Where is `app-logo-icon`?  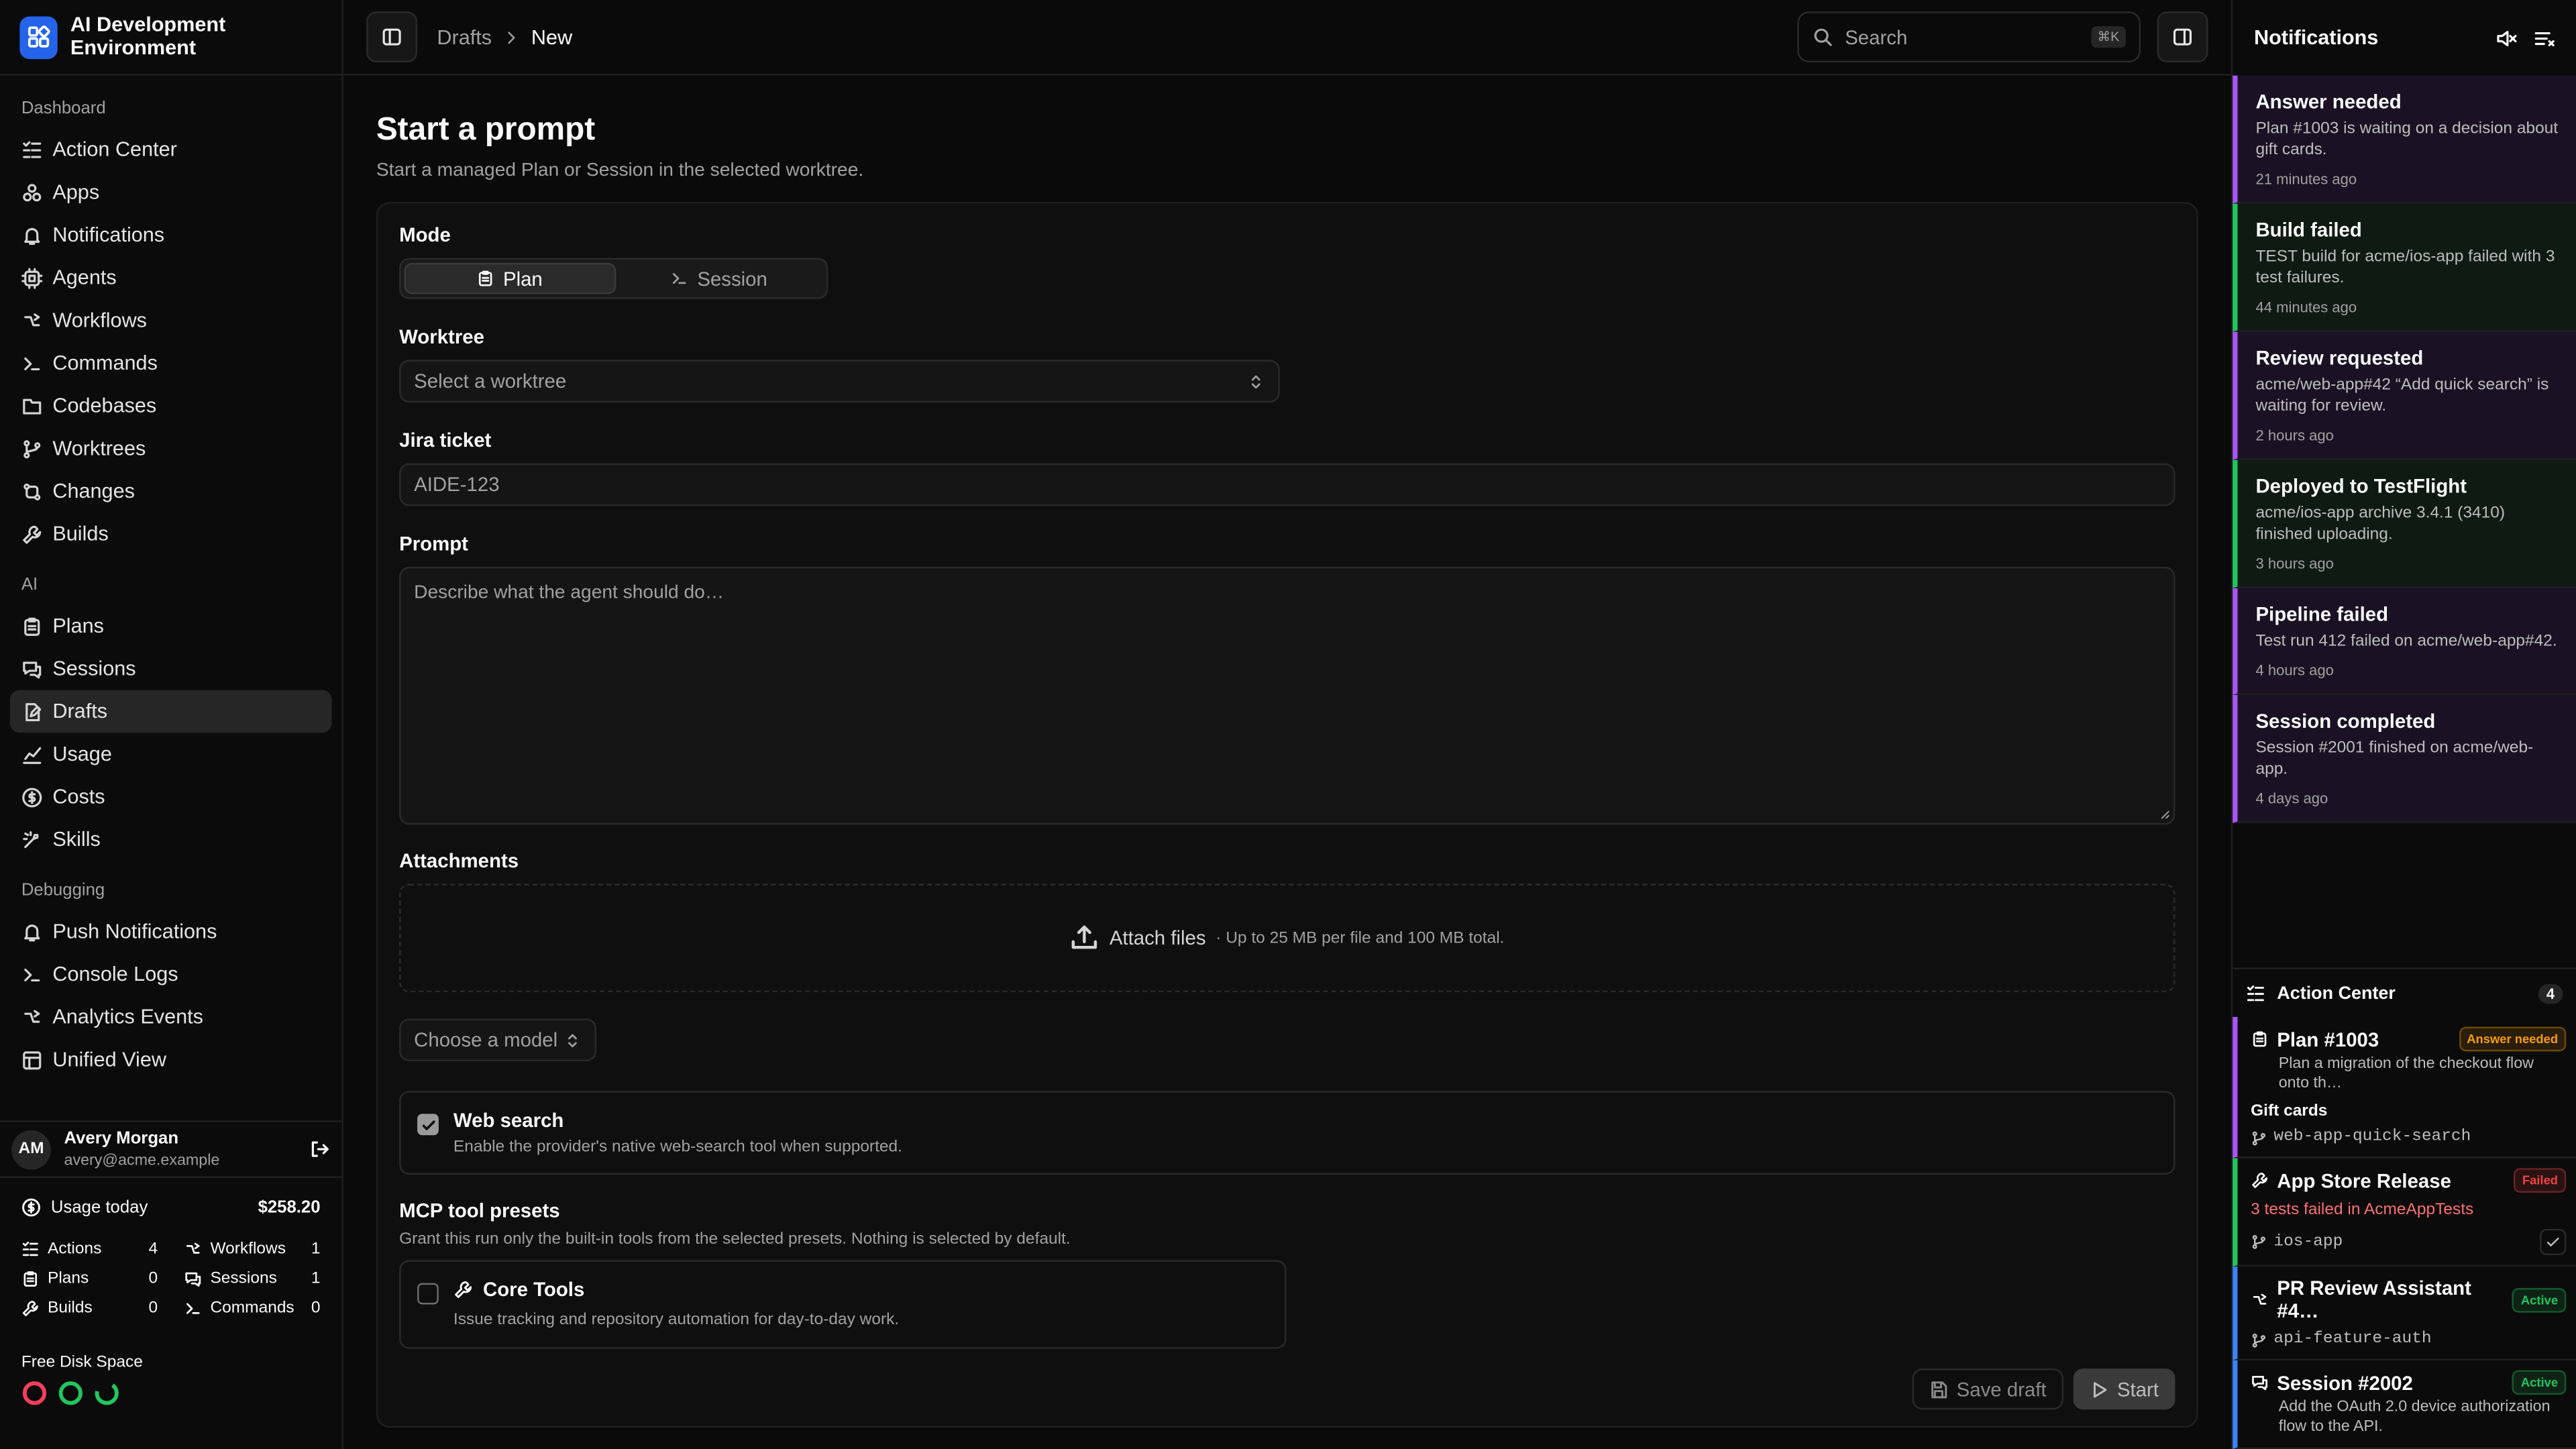 app-logo-icon is located at coordinates (38, 36).